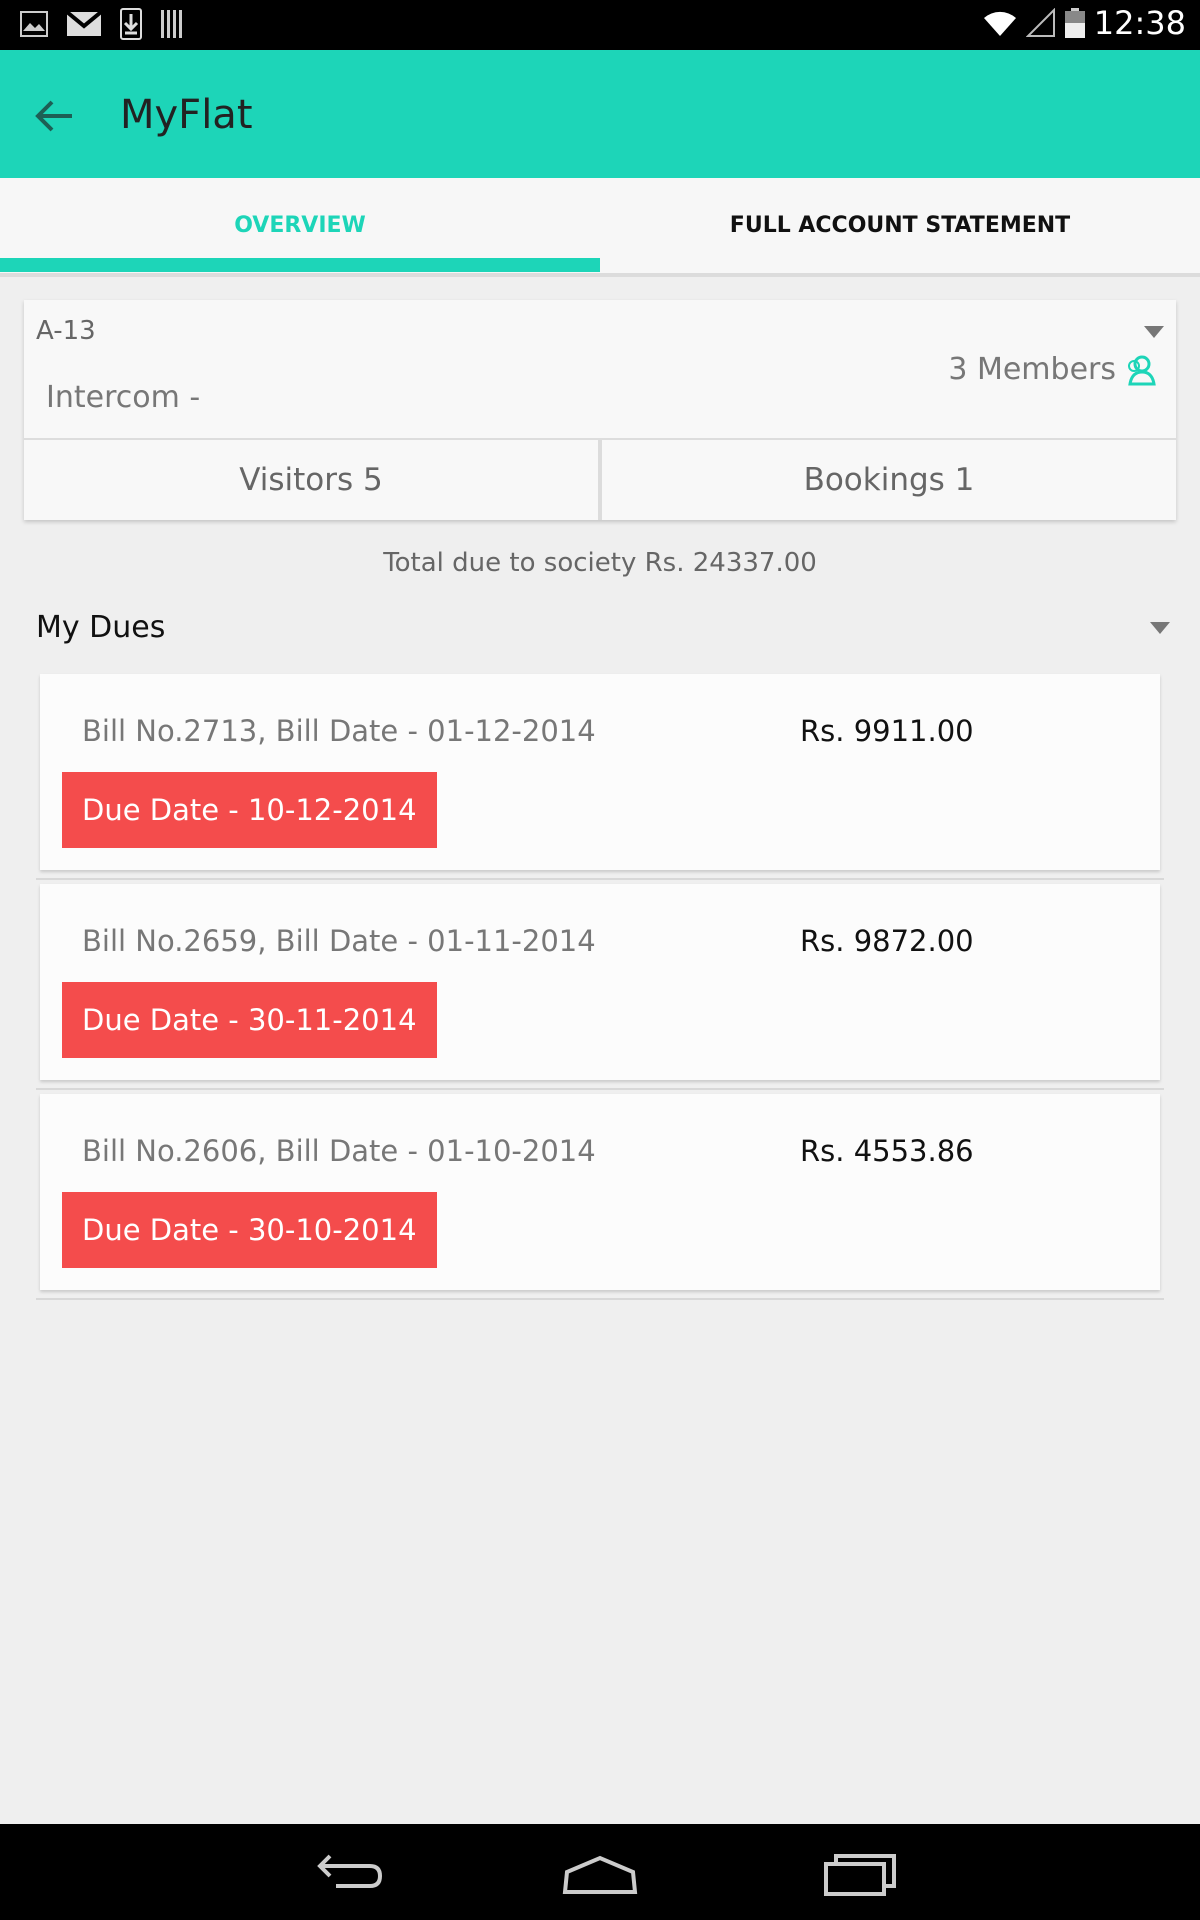 The width and height of the screenshot is (1200, 1920). What do you see at coordinates (186, 115) in the screenshot?
I see `page-title: MyFlat` at bounding box center [186, 115].